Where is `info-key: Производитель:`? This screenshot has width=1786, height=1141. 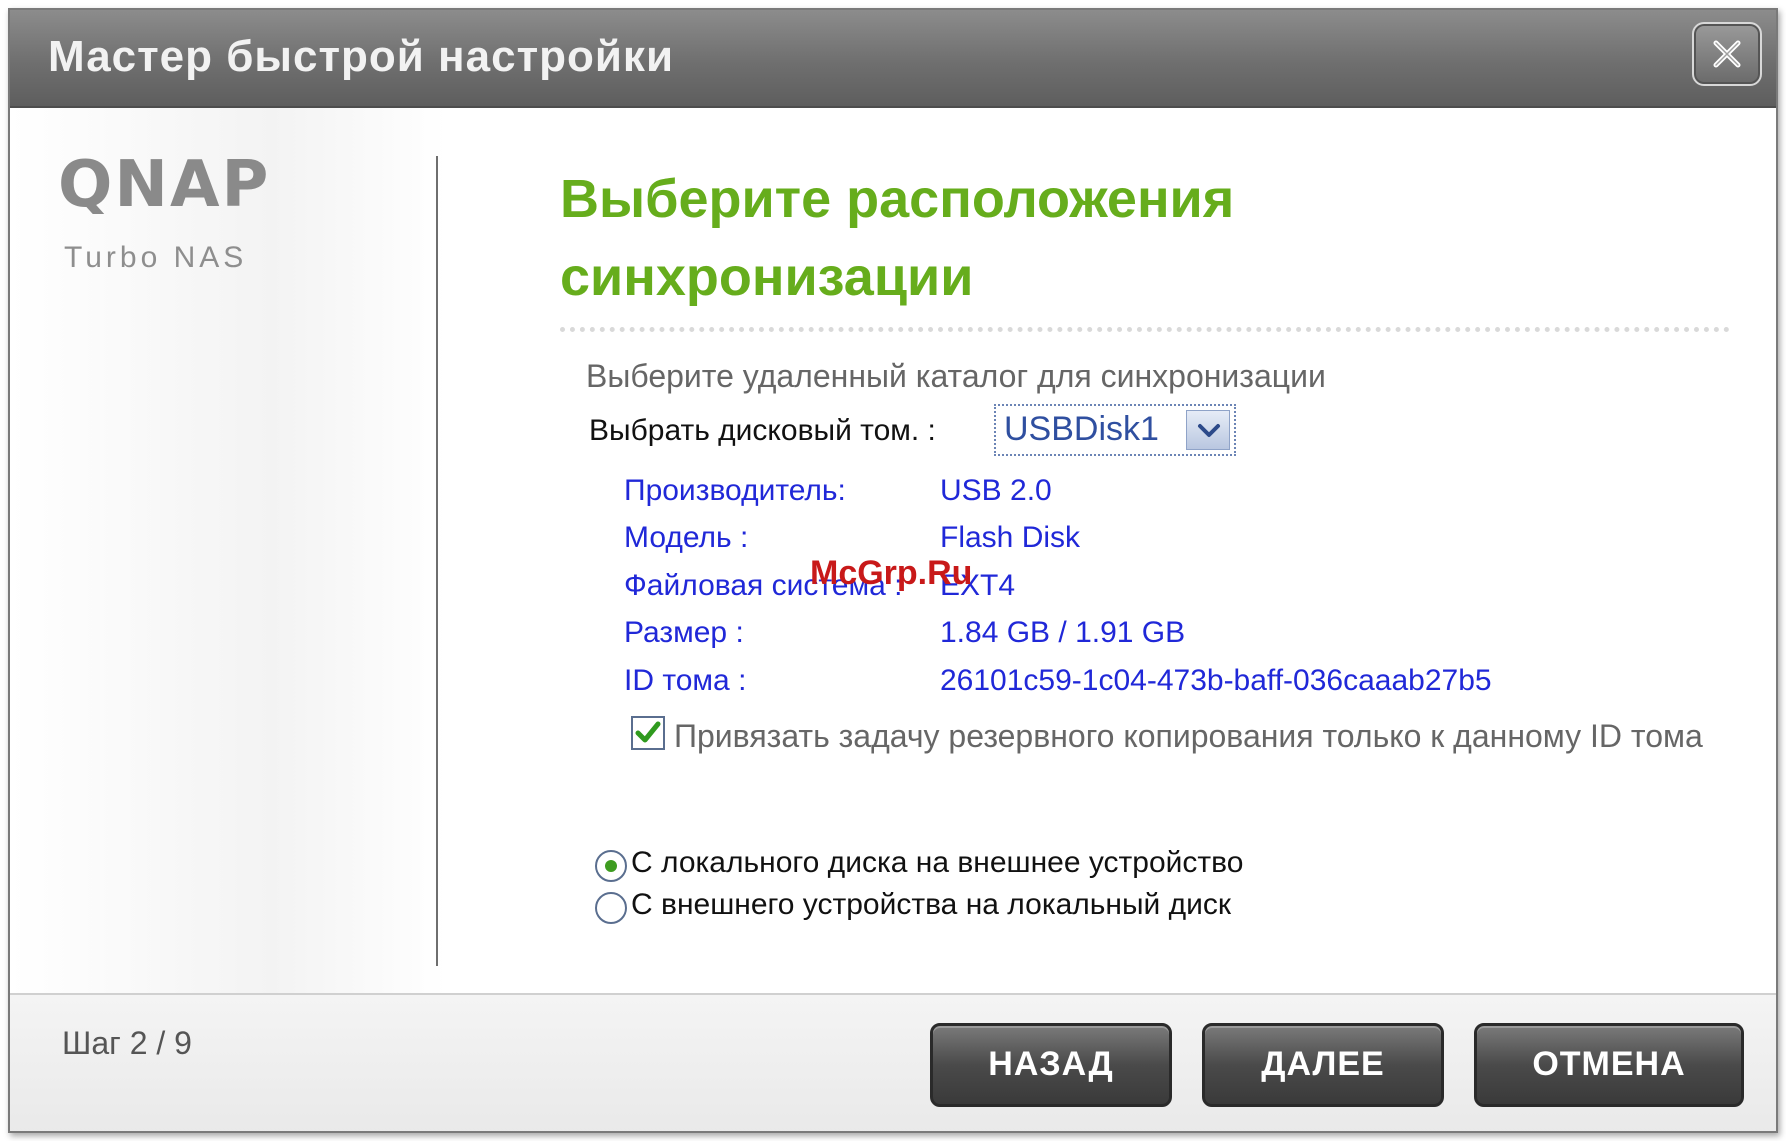
info-key: Производитель: is located at coordinates (735, 490).